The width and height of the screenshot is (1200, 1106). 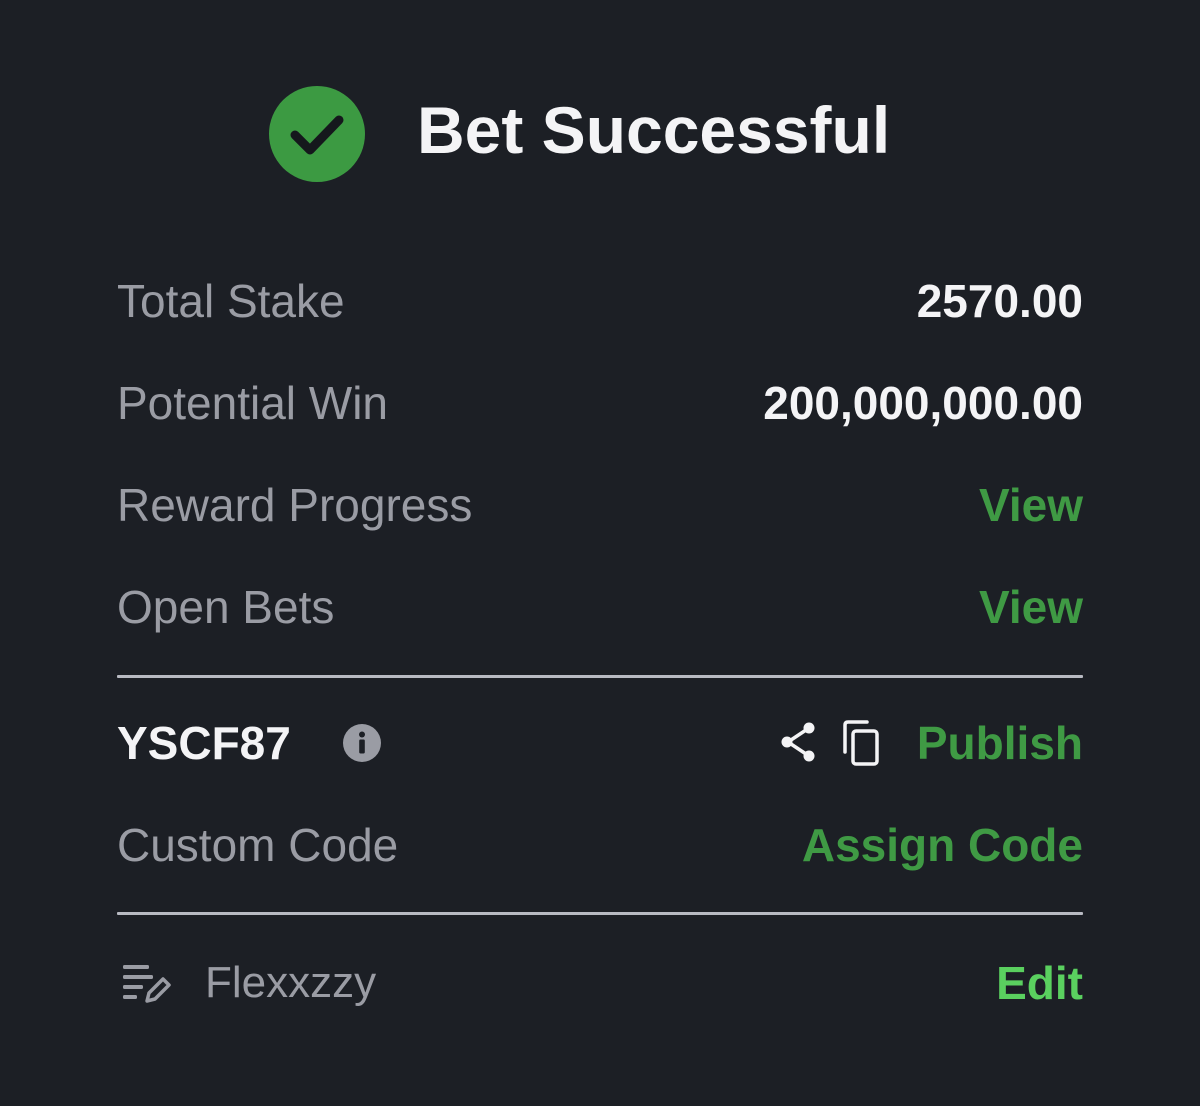 I want to click on booking-code-row: YSCF87 Publish, so click(x=600, y=743).